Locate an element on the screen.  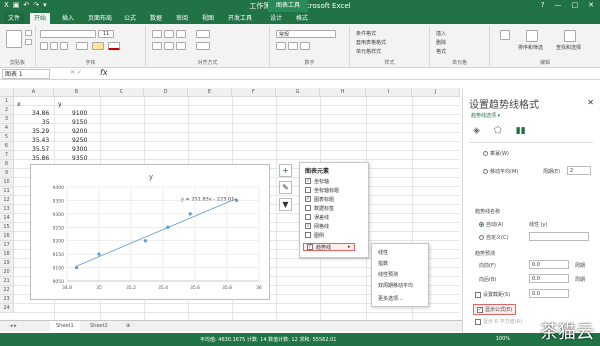
menu-item-axis-titles: 坐标轴标题 is located at coordinates (322, 190).